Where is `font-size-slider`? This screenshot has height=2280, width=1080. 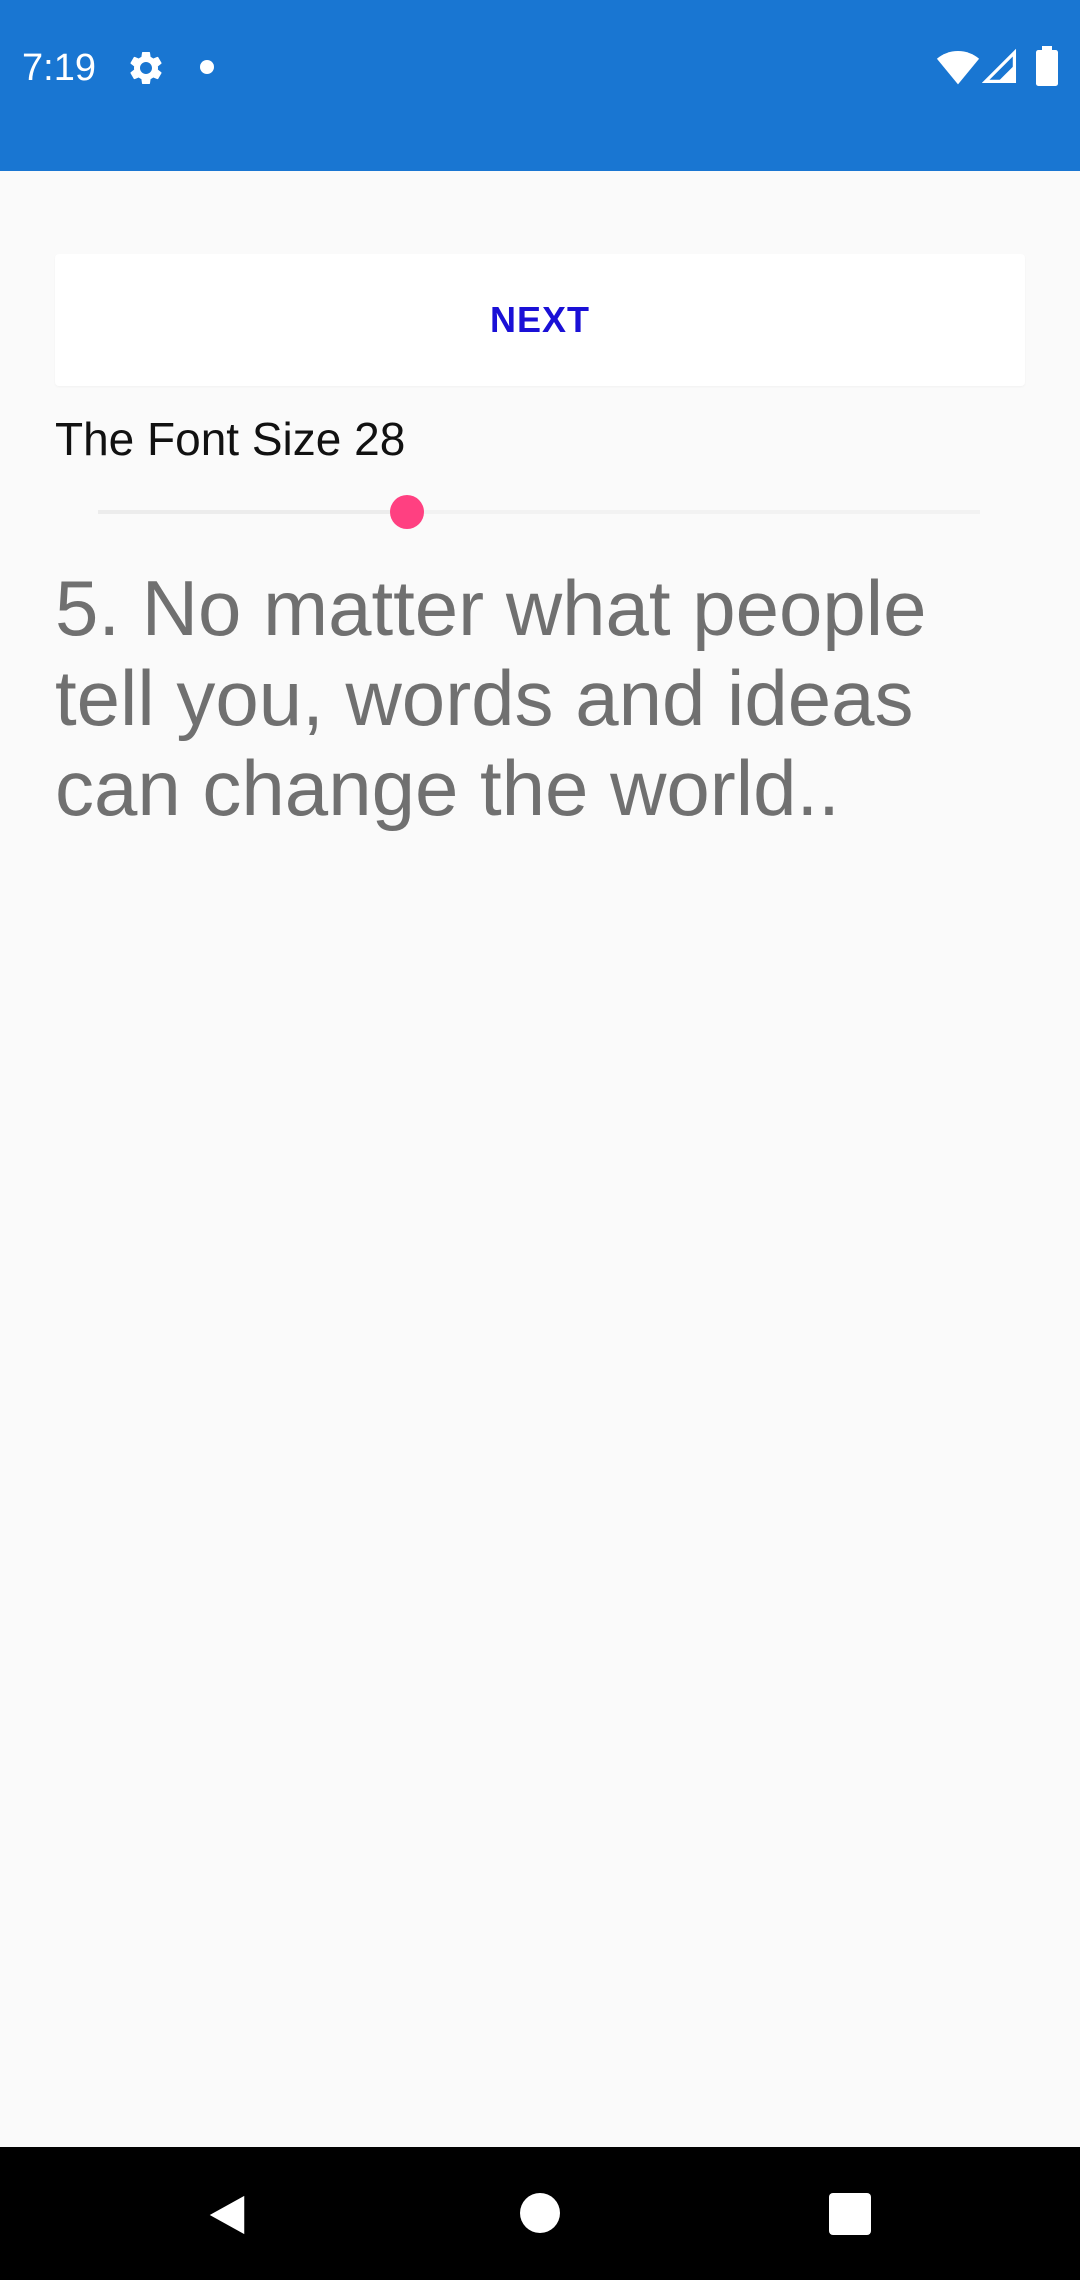
font-size-slider is located at coordinates (539, 512).